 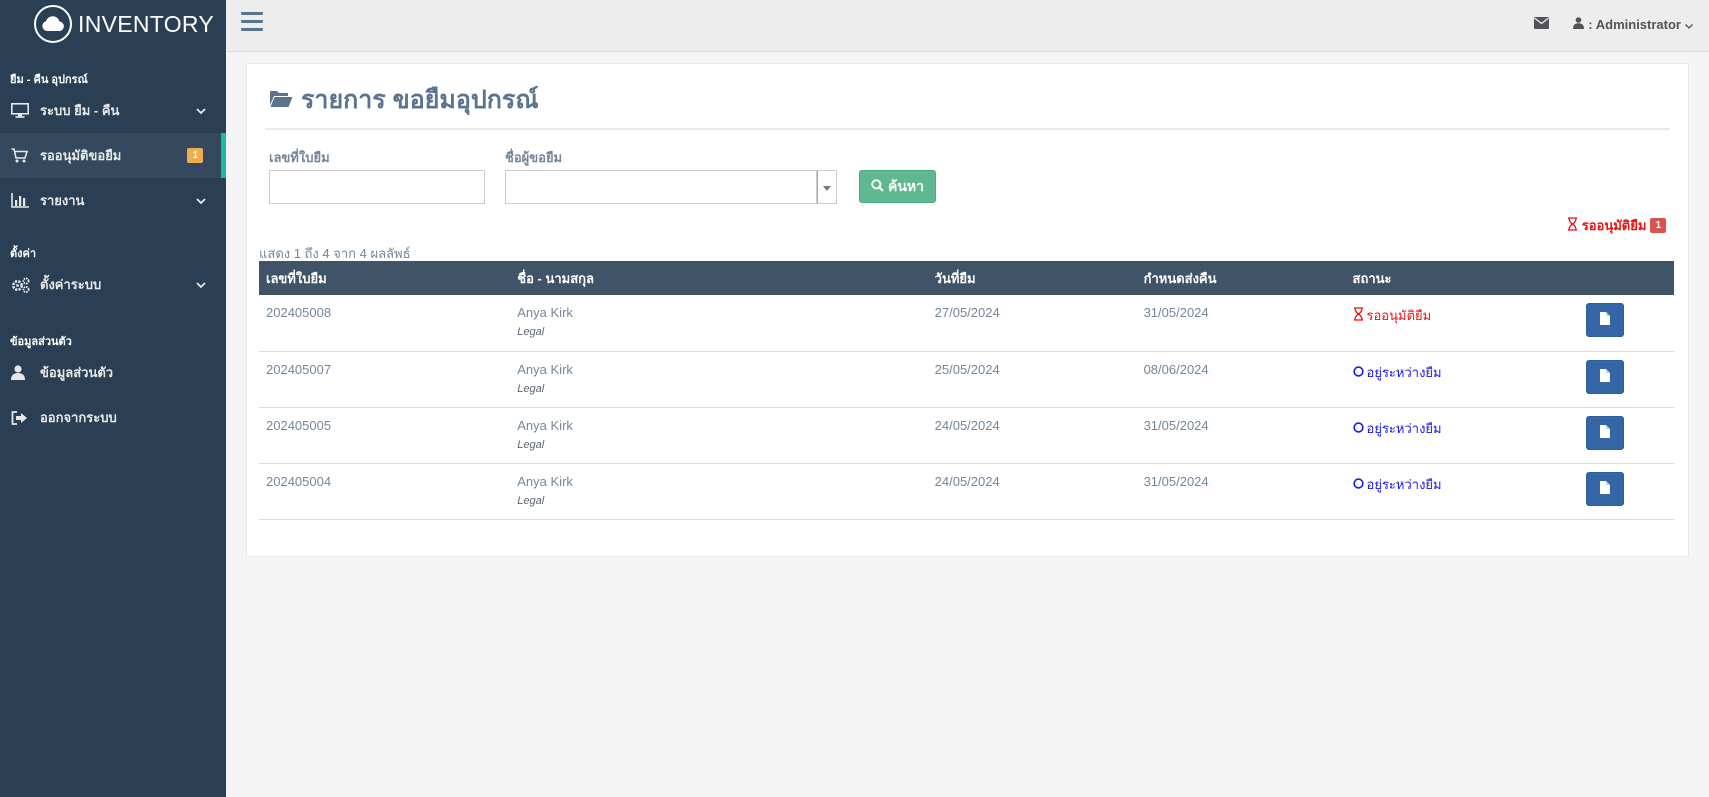 I want to click on due-date: 08/06/2024, so click(x=1176, y=369).